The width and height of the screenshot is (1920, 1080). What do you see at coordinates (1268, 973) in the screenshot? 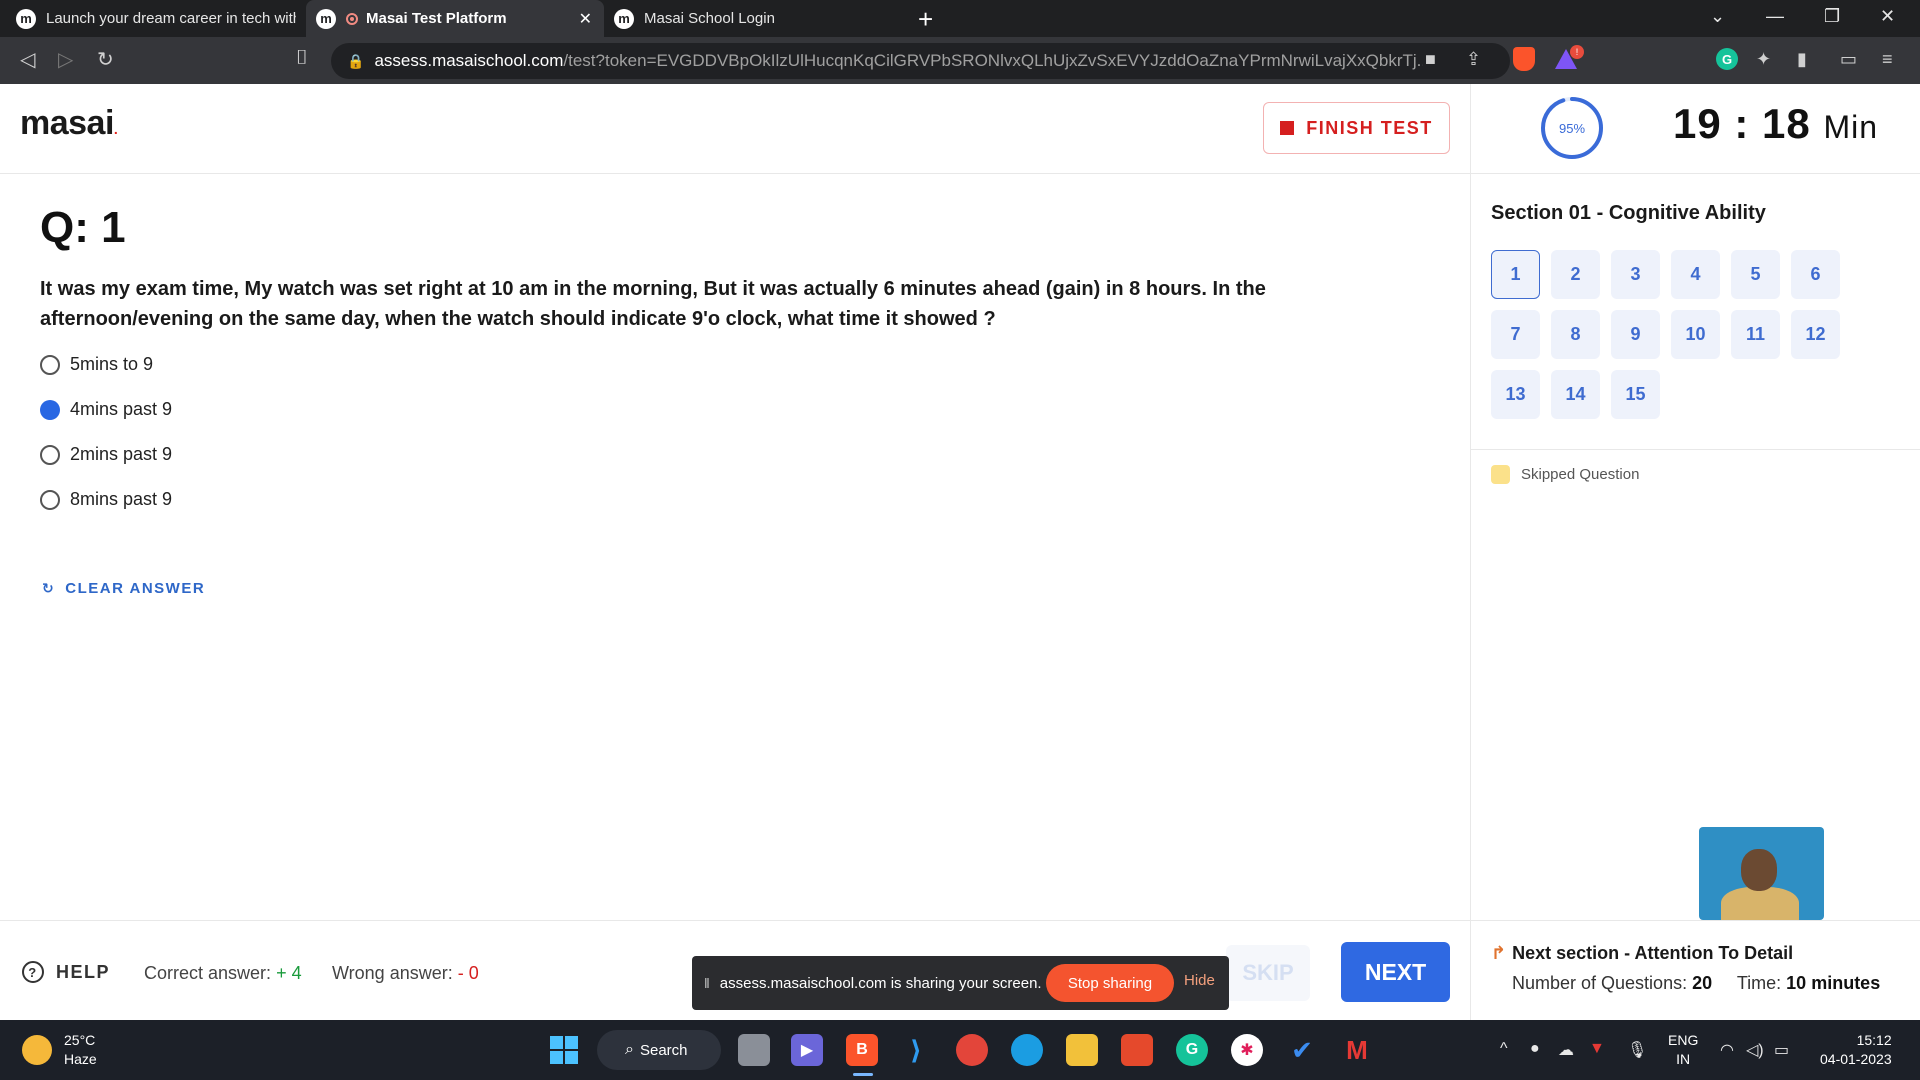
I see `skip-button: SKIP` at bounding box center [1268, 973].